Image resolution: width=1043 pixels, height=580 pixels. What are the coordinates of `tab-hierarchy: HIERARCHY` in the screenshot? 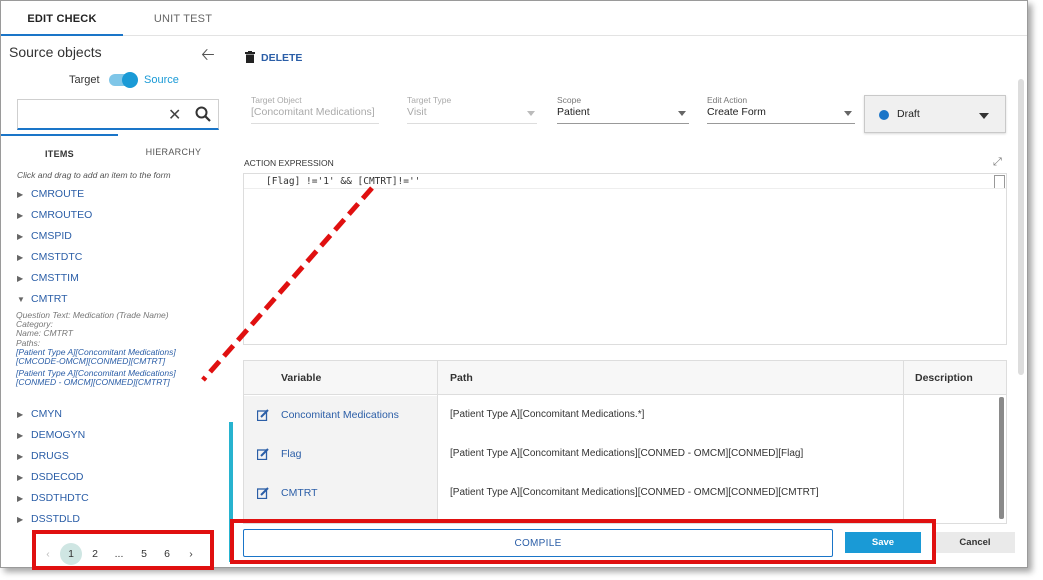 It's located at (173, 153).